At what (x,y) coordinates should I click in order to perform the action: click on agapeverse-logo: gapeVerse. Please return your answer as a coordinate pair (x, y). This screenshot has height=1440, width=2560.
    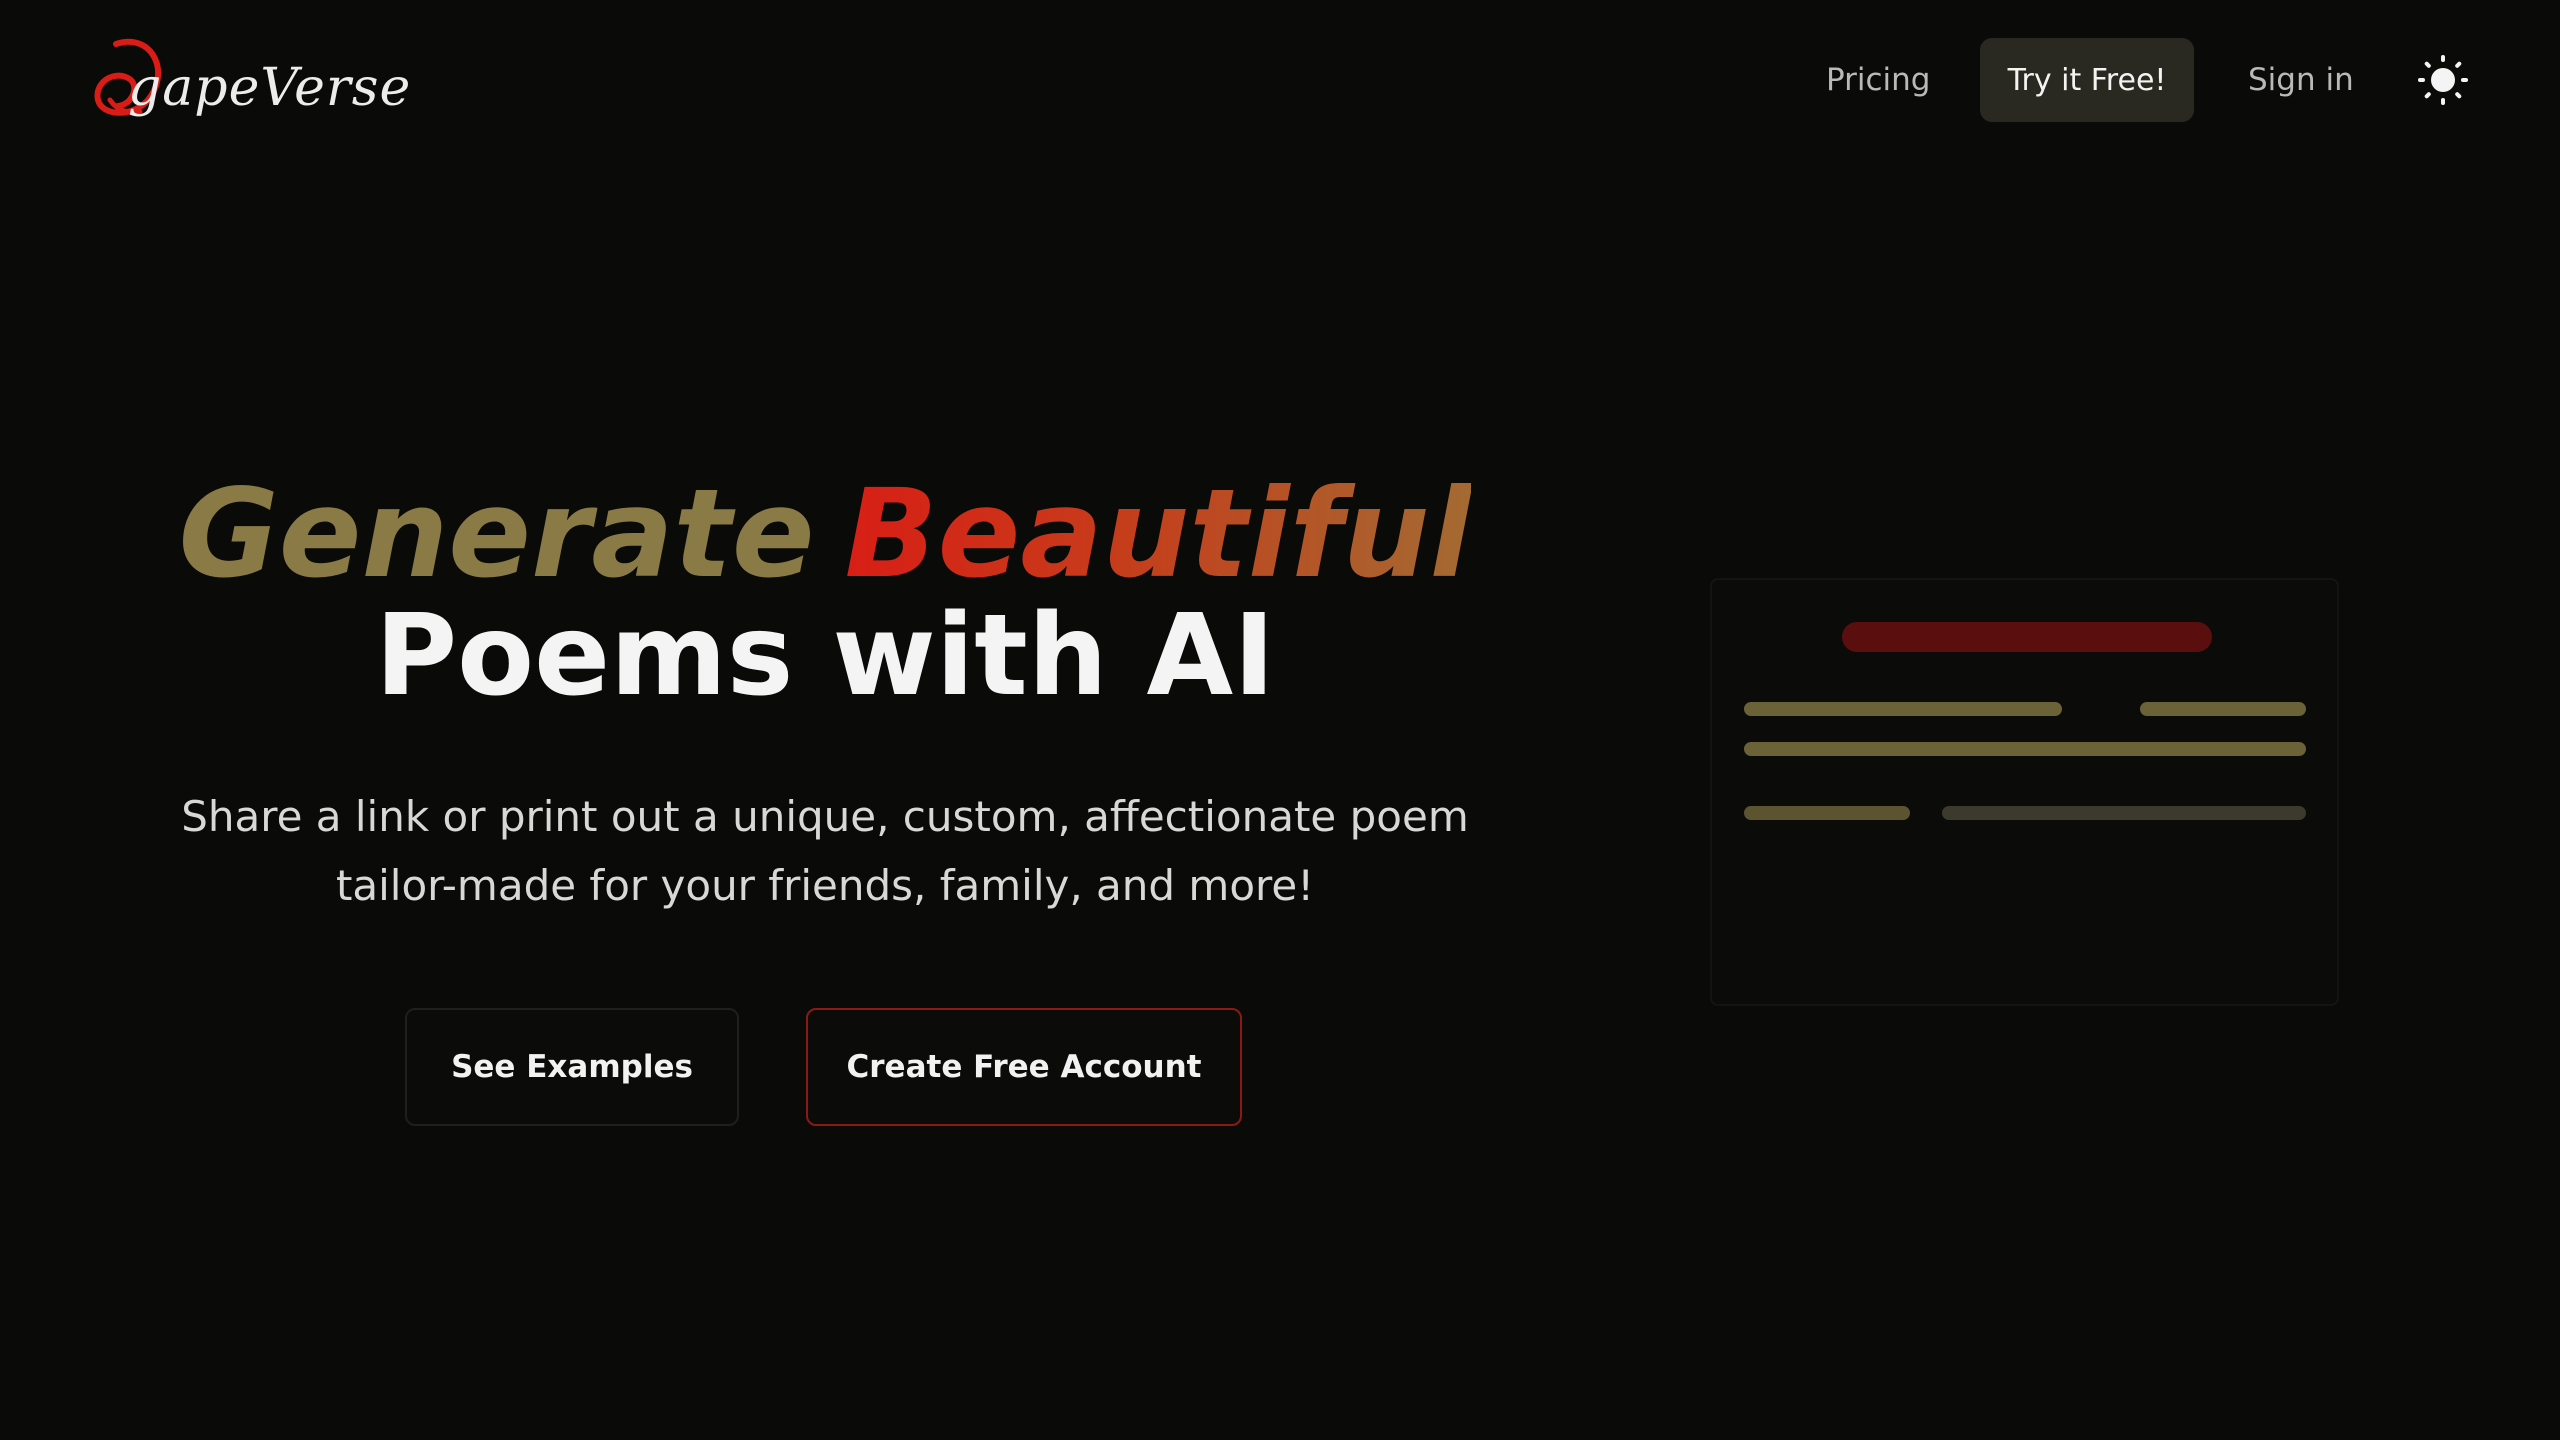
    Looking at the image, I should click on (249, 80).